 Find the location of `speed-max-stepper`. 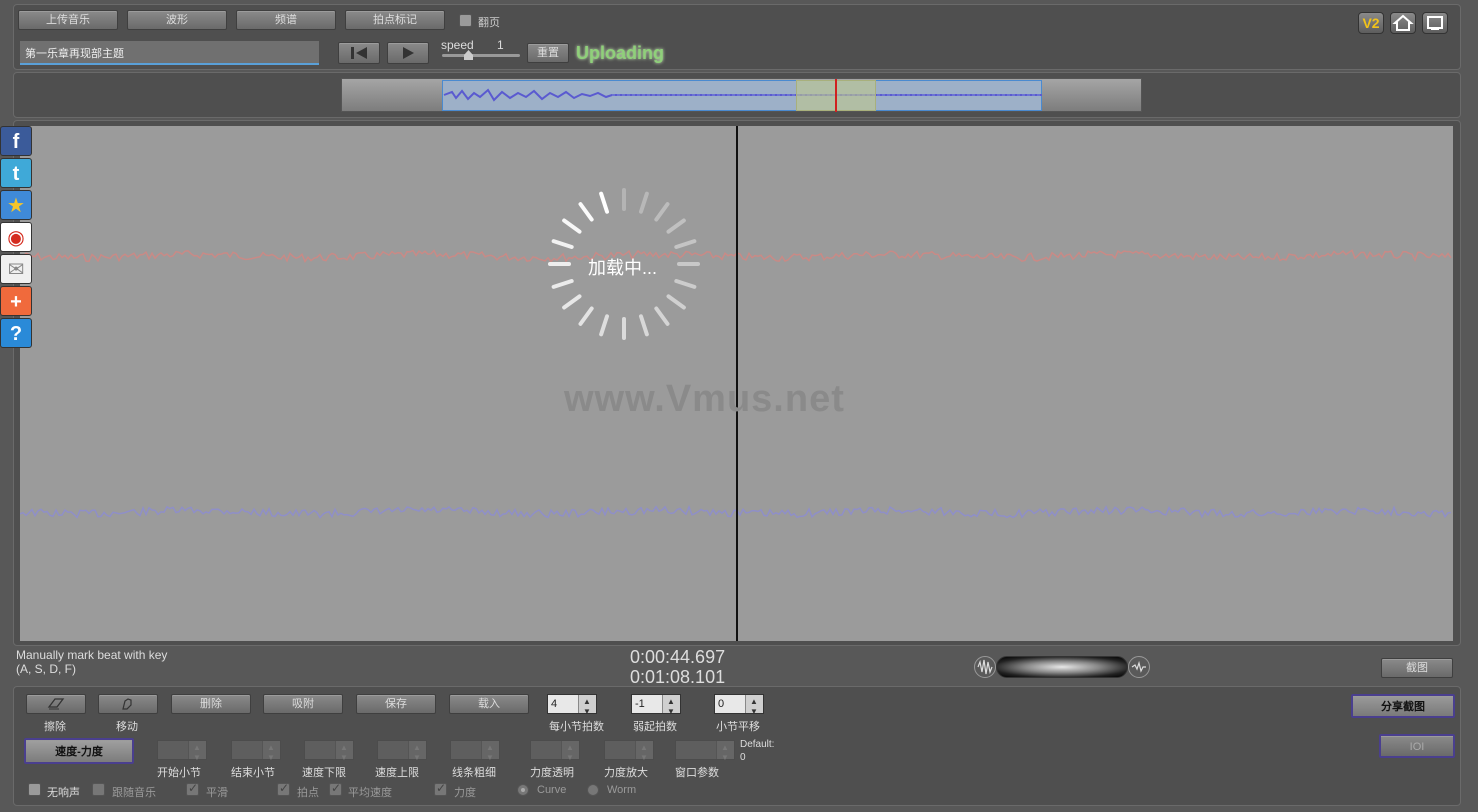

speed-max-stepper is located at coordinates (402, 753).